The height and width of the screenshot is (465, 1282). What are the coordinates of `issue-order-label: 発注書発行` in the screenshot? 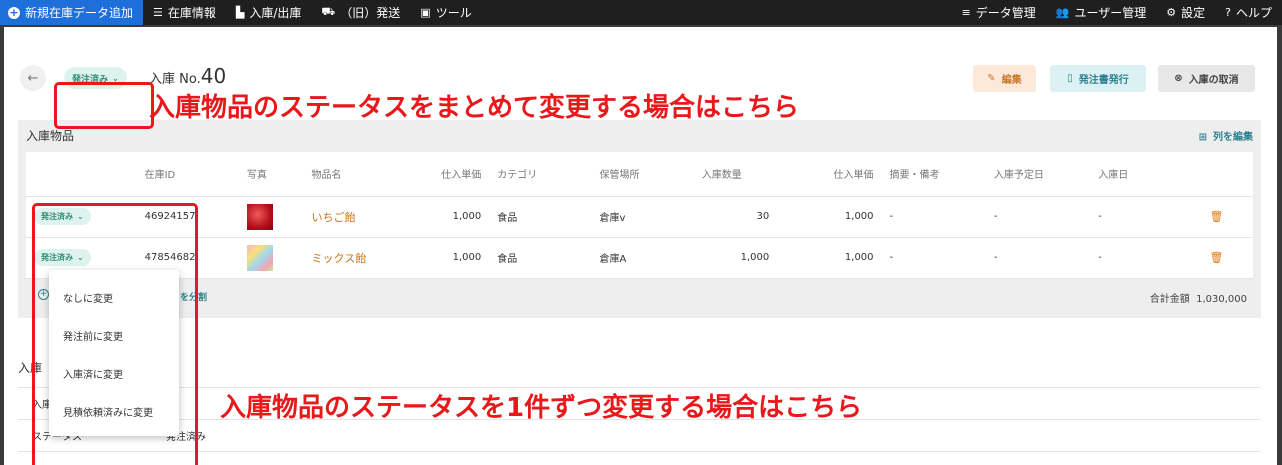 It's located at (1103, 80).